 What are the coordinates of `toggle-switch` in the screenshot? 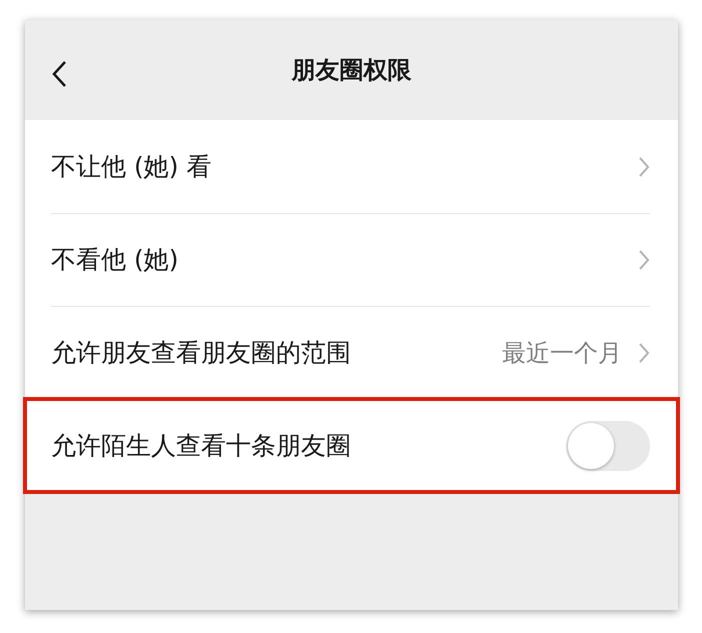 It's located at (608, 446).